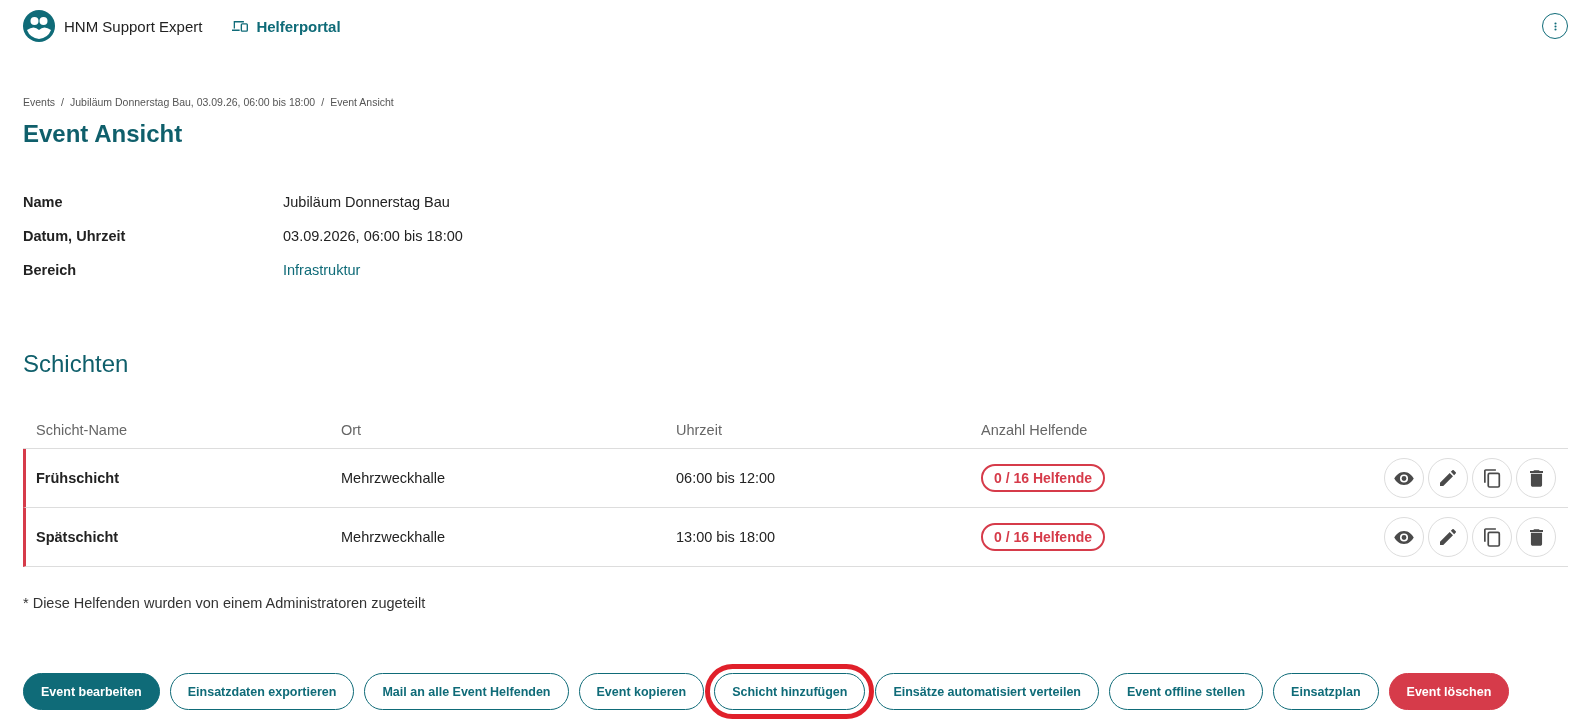 This screenshot has height=727, width=1583. I want to click on action-button: Event offline stellen, so click(1186, 691).